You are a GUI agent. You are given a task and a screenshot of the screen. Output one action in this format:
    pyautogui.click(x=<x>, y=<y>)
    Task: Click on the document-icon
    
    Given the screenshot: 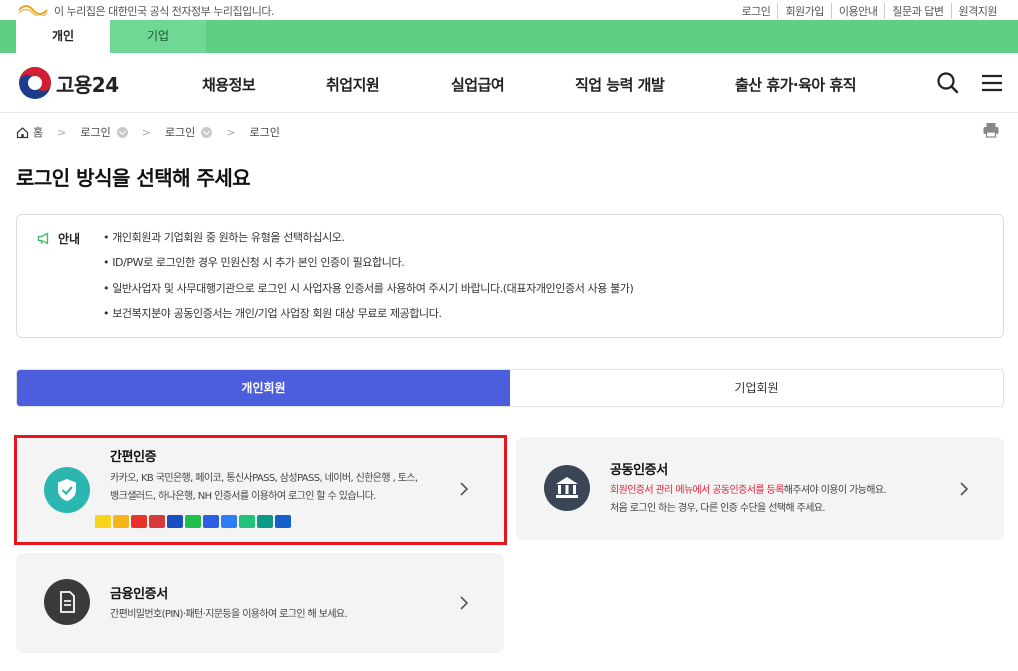 What is the action you would take?
    pyautogui.click(x=67, y=602)
    